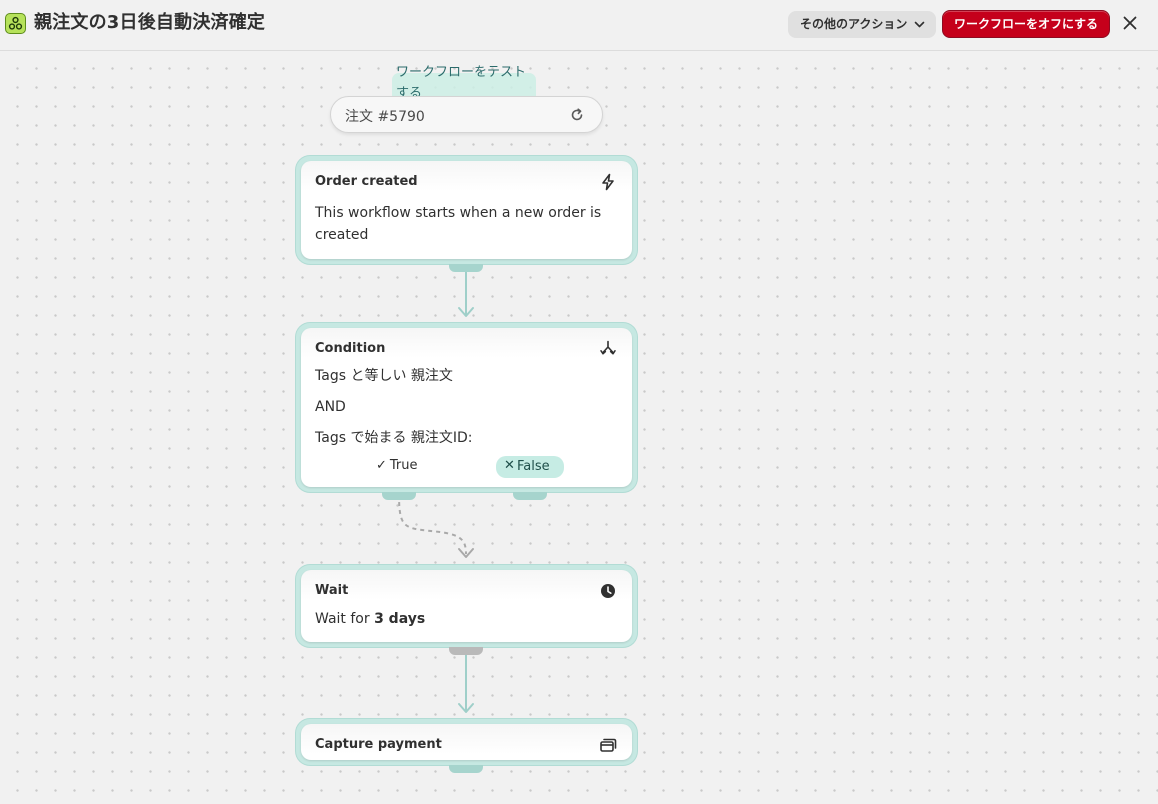 The width and height of the screenshot is (1158, 804). What do you see at coordinates (466, 742) in the screenshot?
I see `node-card: Capture payment` at bounding box center [466, 742].